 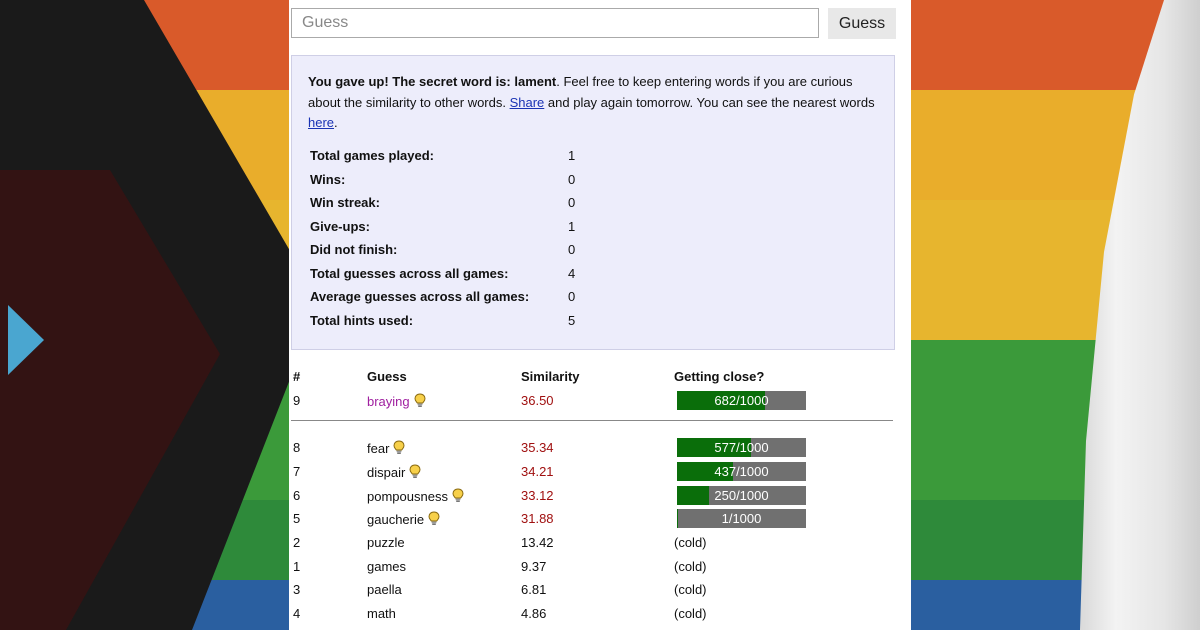 What do you see at coordinates (354, 249) in the screenshot?
I see `stat-label: Did not finish:` at bounding box center [354, 249].